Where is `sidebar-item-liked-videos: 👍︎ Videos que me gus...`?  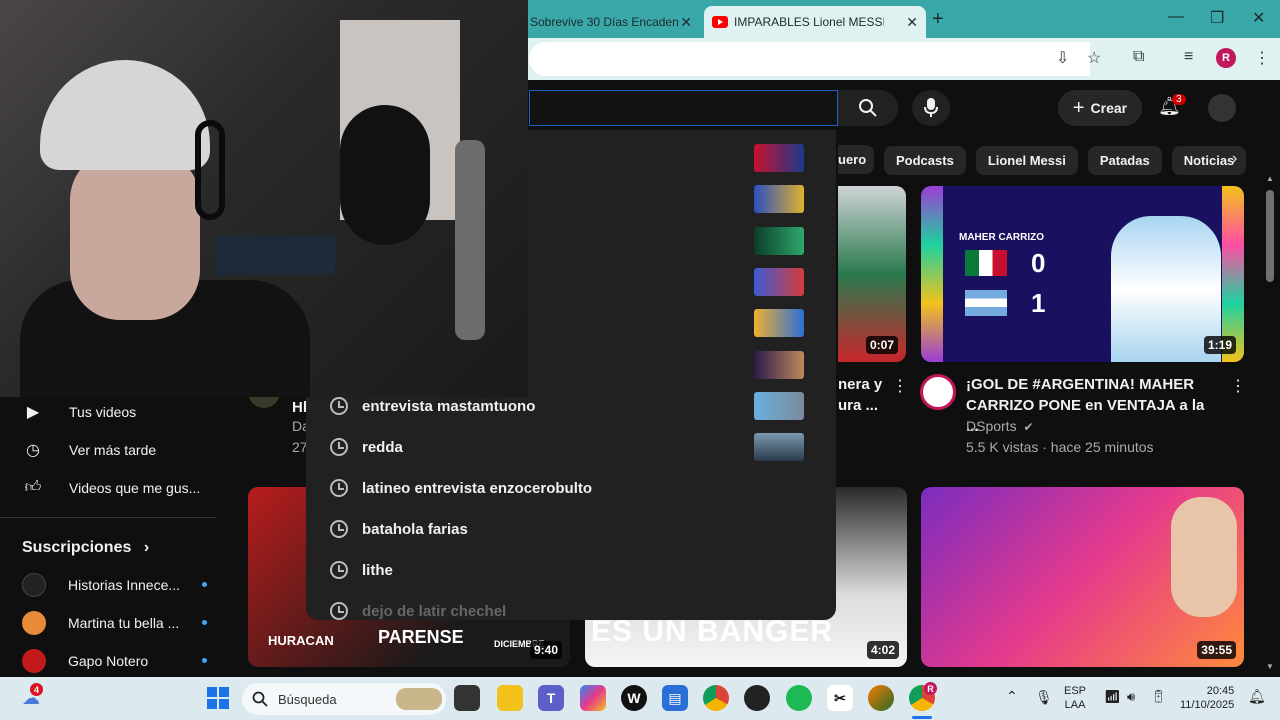 sidebar-item-liked-videos: 👍︎ Videos que me gus... is located at coordinates (111, 487).